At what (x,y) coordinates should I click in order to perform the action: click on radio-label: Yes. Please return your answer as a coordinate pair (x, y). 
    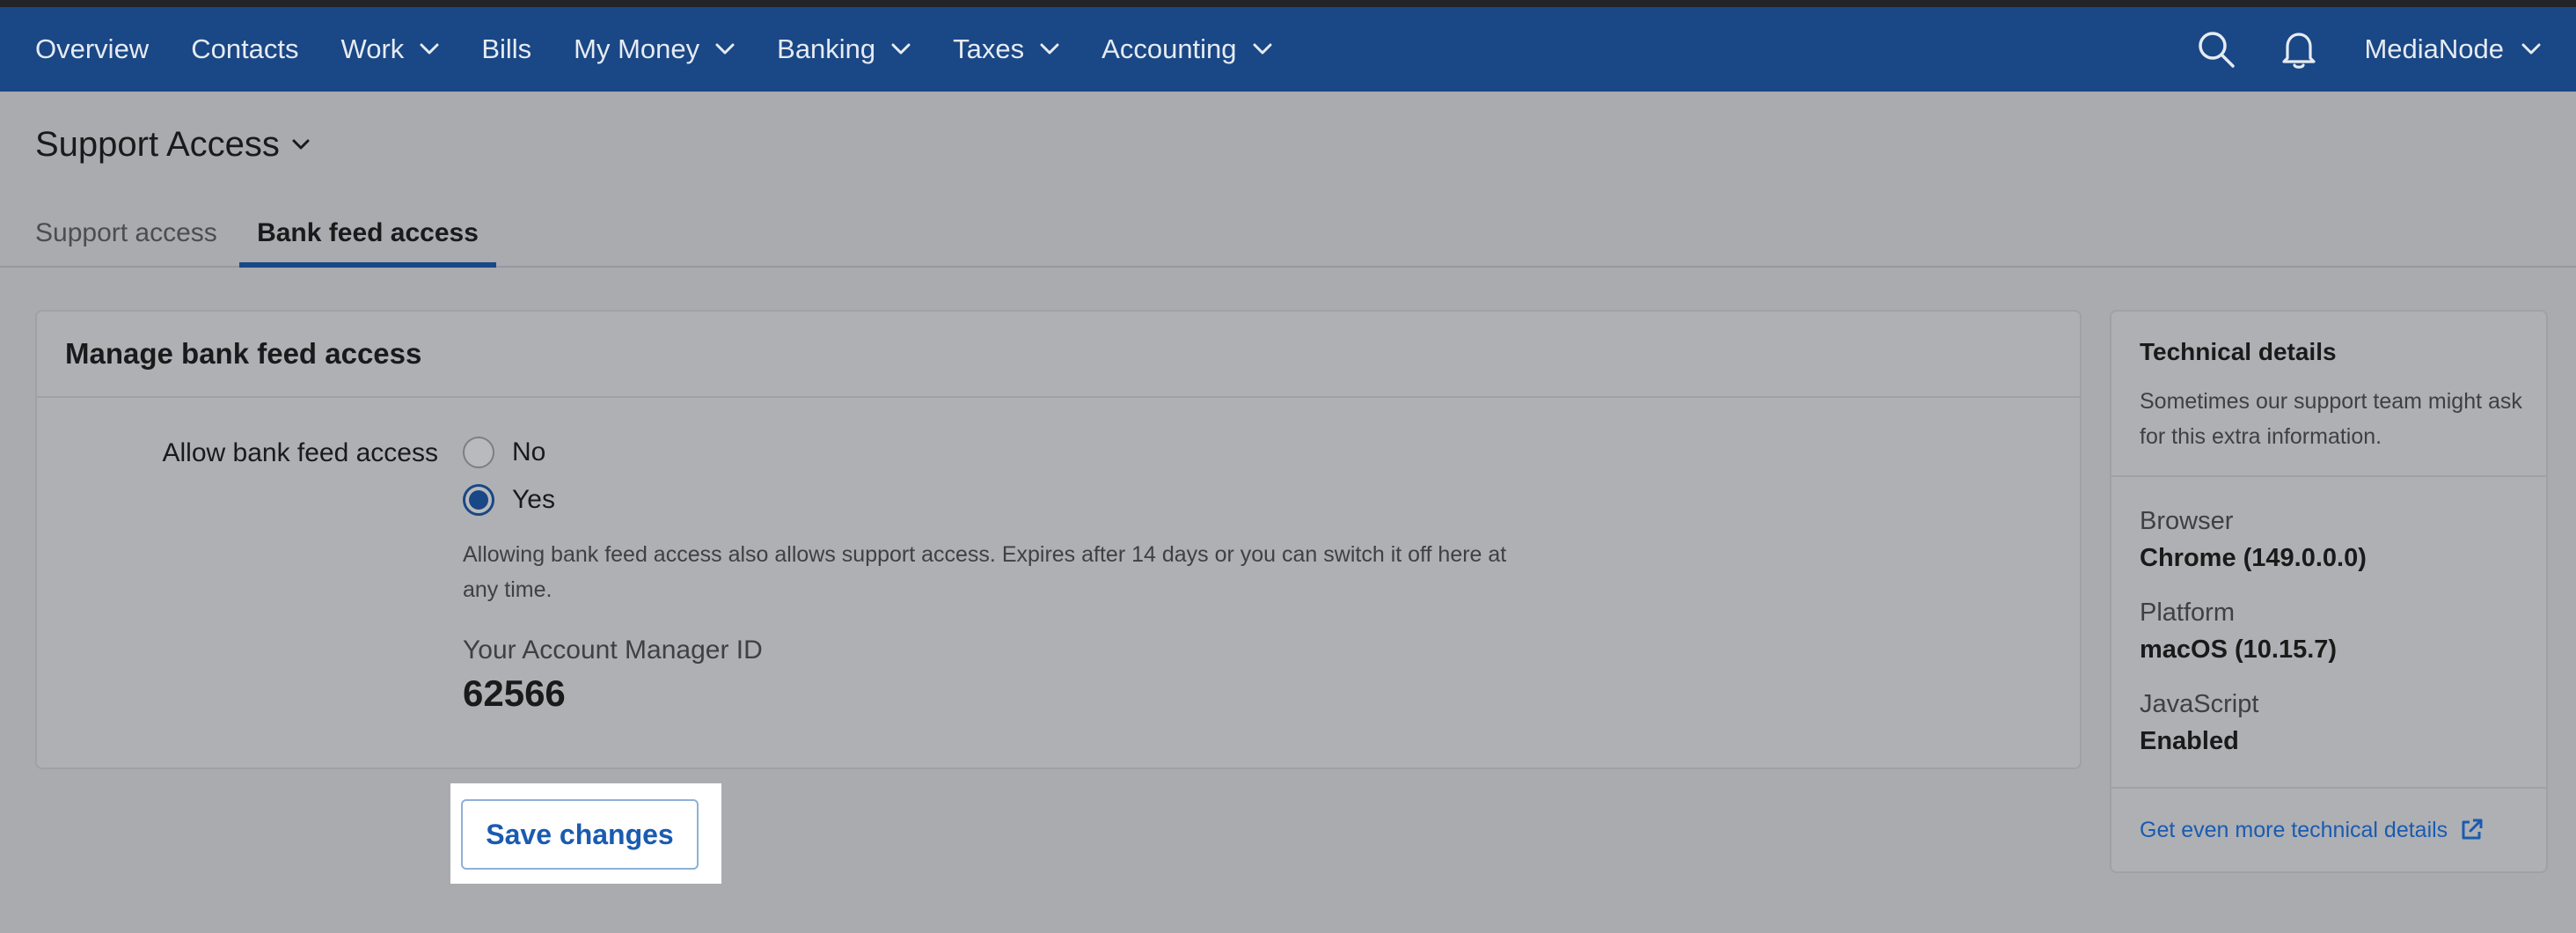
    Looking at the image, I should click on (533, 499).